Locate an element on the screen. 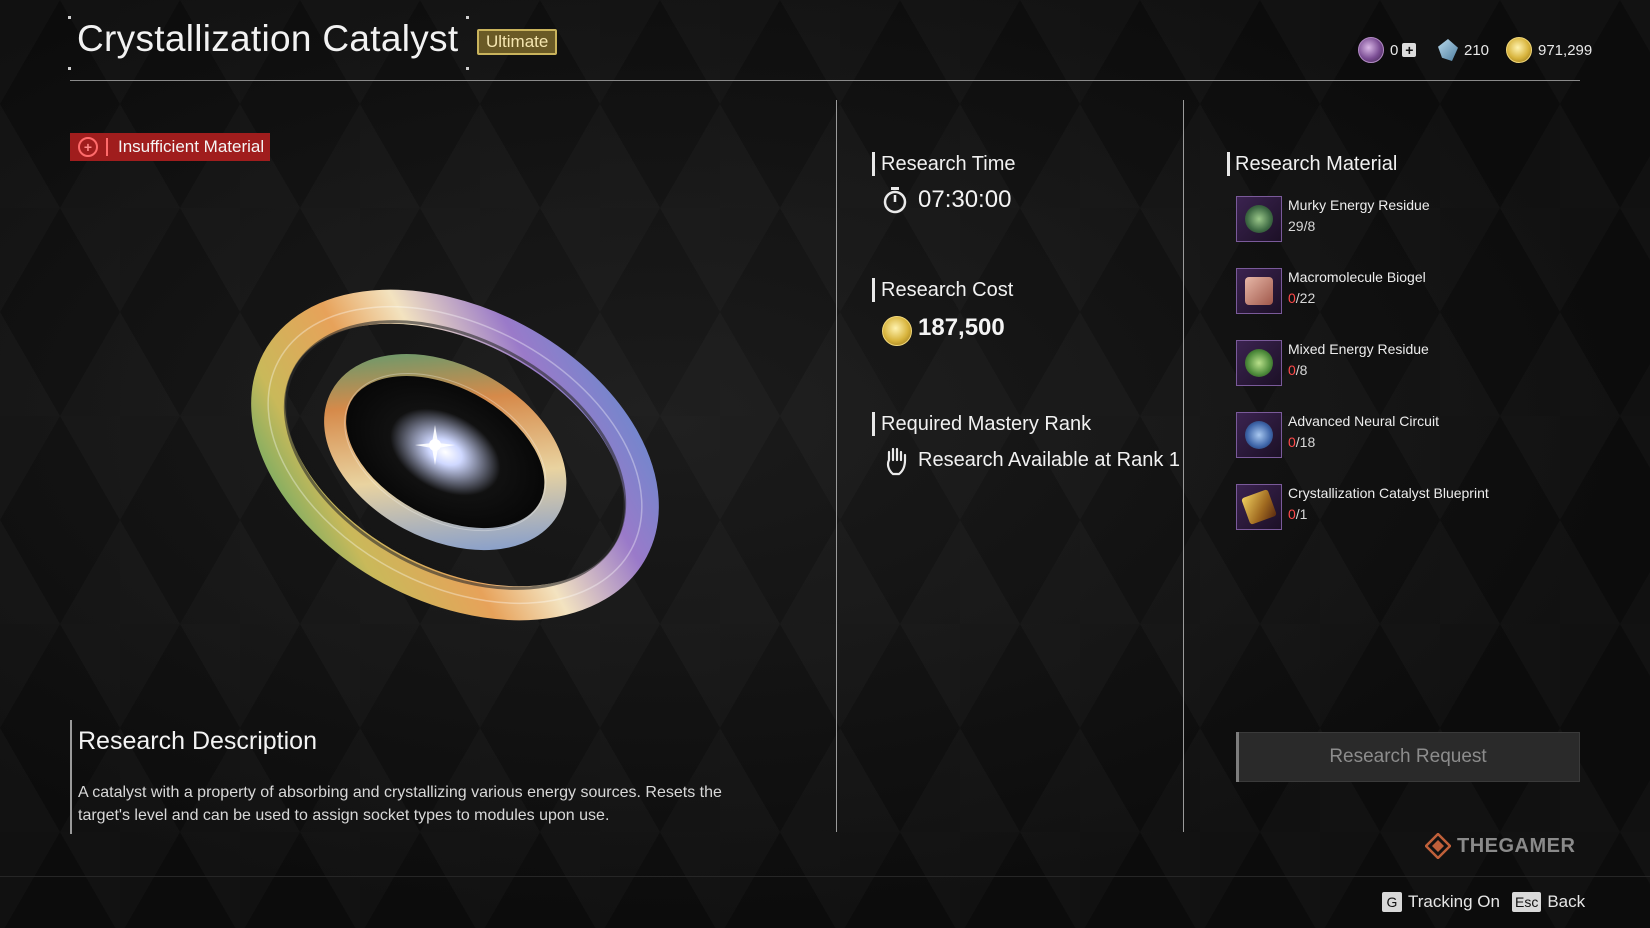 The image size is (1650, 928). watermark-logo-icon is located at coordinates (1438, 846).